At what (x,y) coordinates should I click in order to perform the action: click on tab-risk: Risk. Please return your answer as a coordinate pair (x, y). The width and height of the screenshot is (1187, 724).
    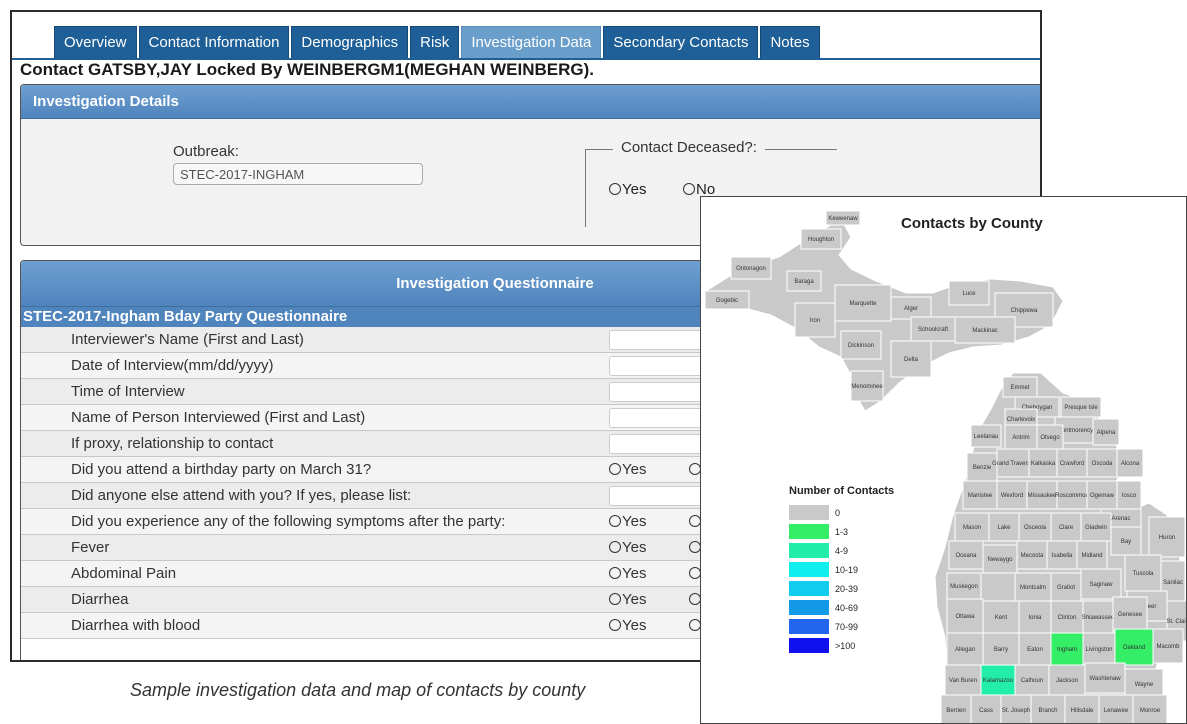
    Looking at the image, I should click on (435, 42).